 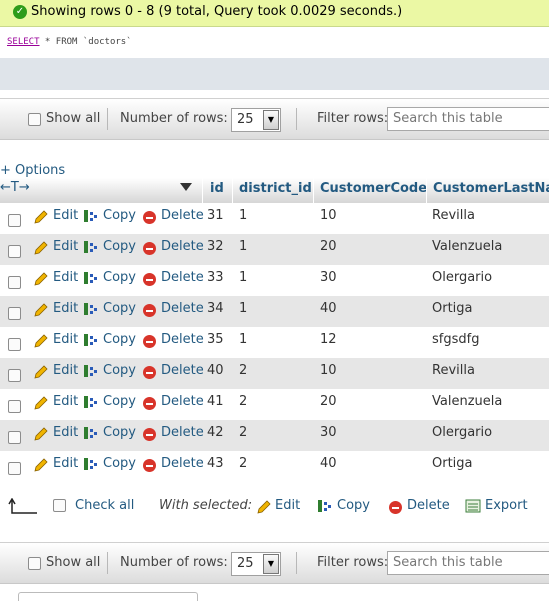 I want to click on cell-id: 40, so click(x=215, y=370).